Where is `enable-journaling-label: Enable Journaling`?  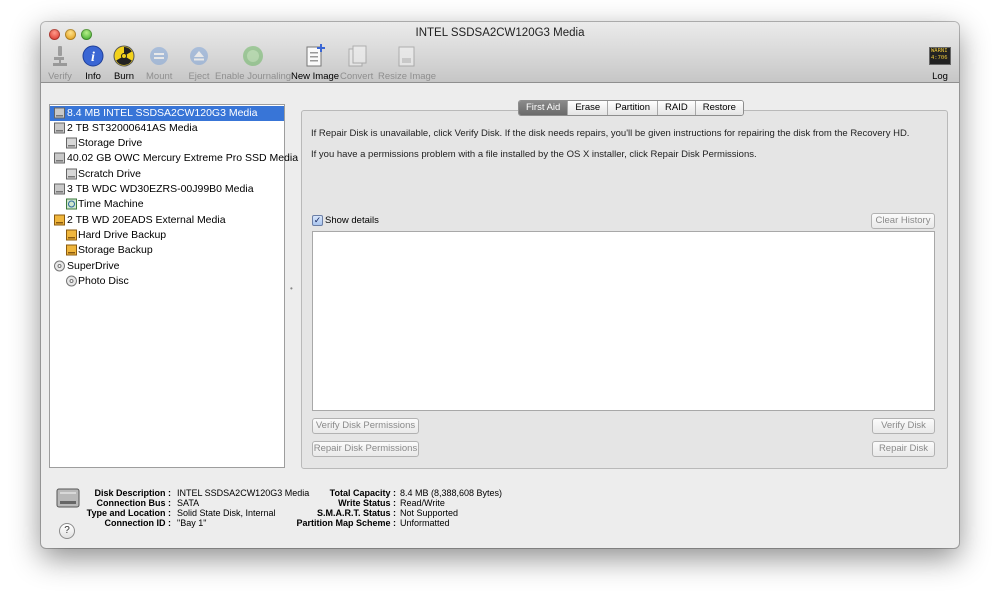 enable-journaling-label: Enable Journaling is located at coordinates (253, 76).